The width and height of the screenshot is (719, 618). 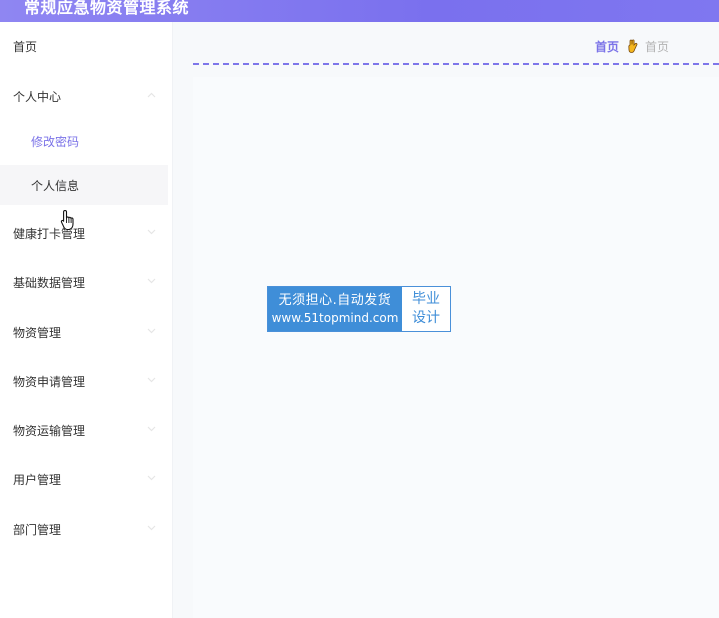 What do you see at coordinates (656, 47) in the screenshot?
I see `breadcrumb-current: 首页` at bounding box center [656, 47].